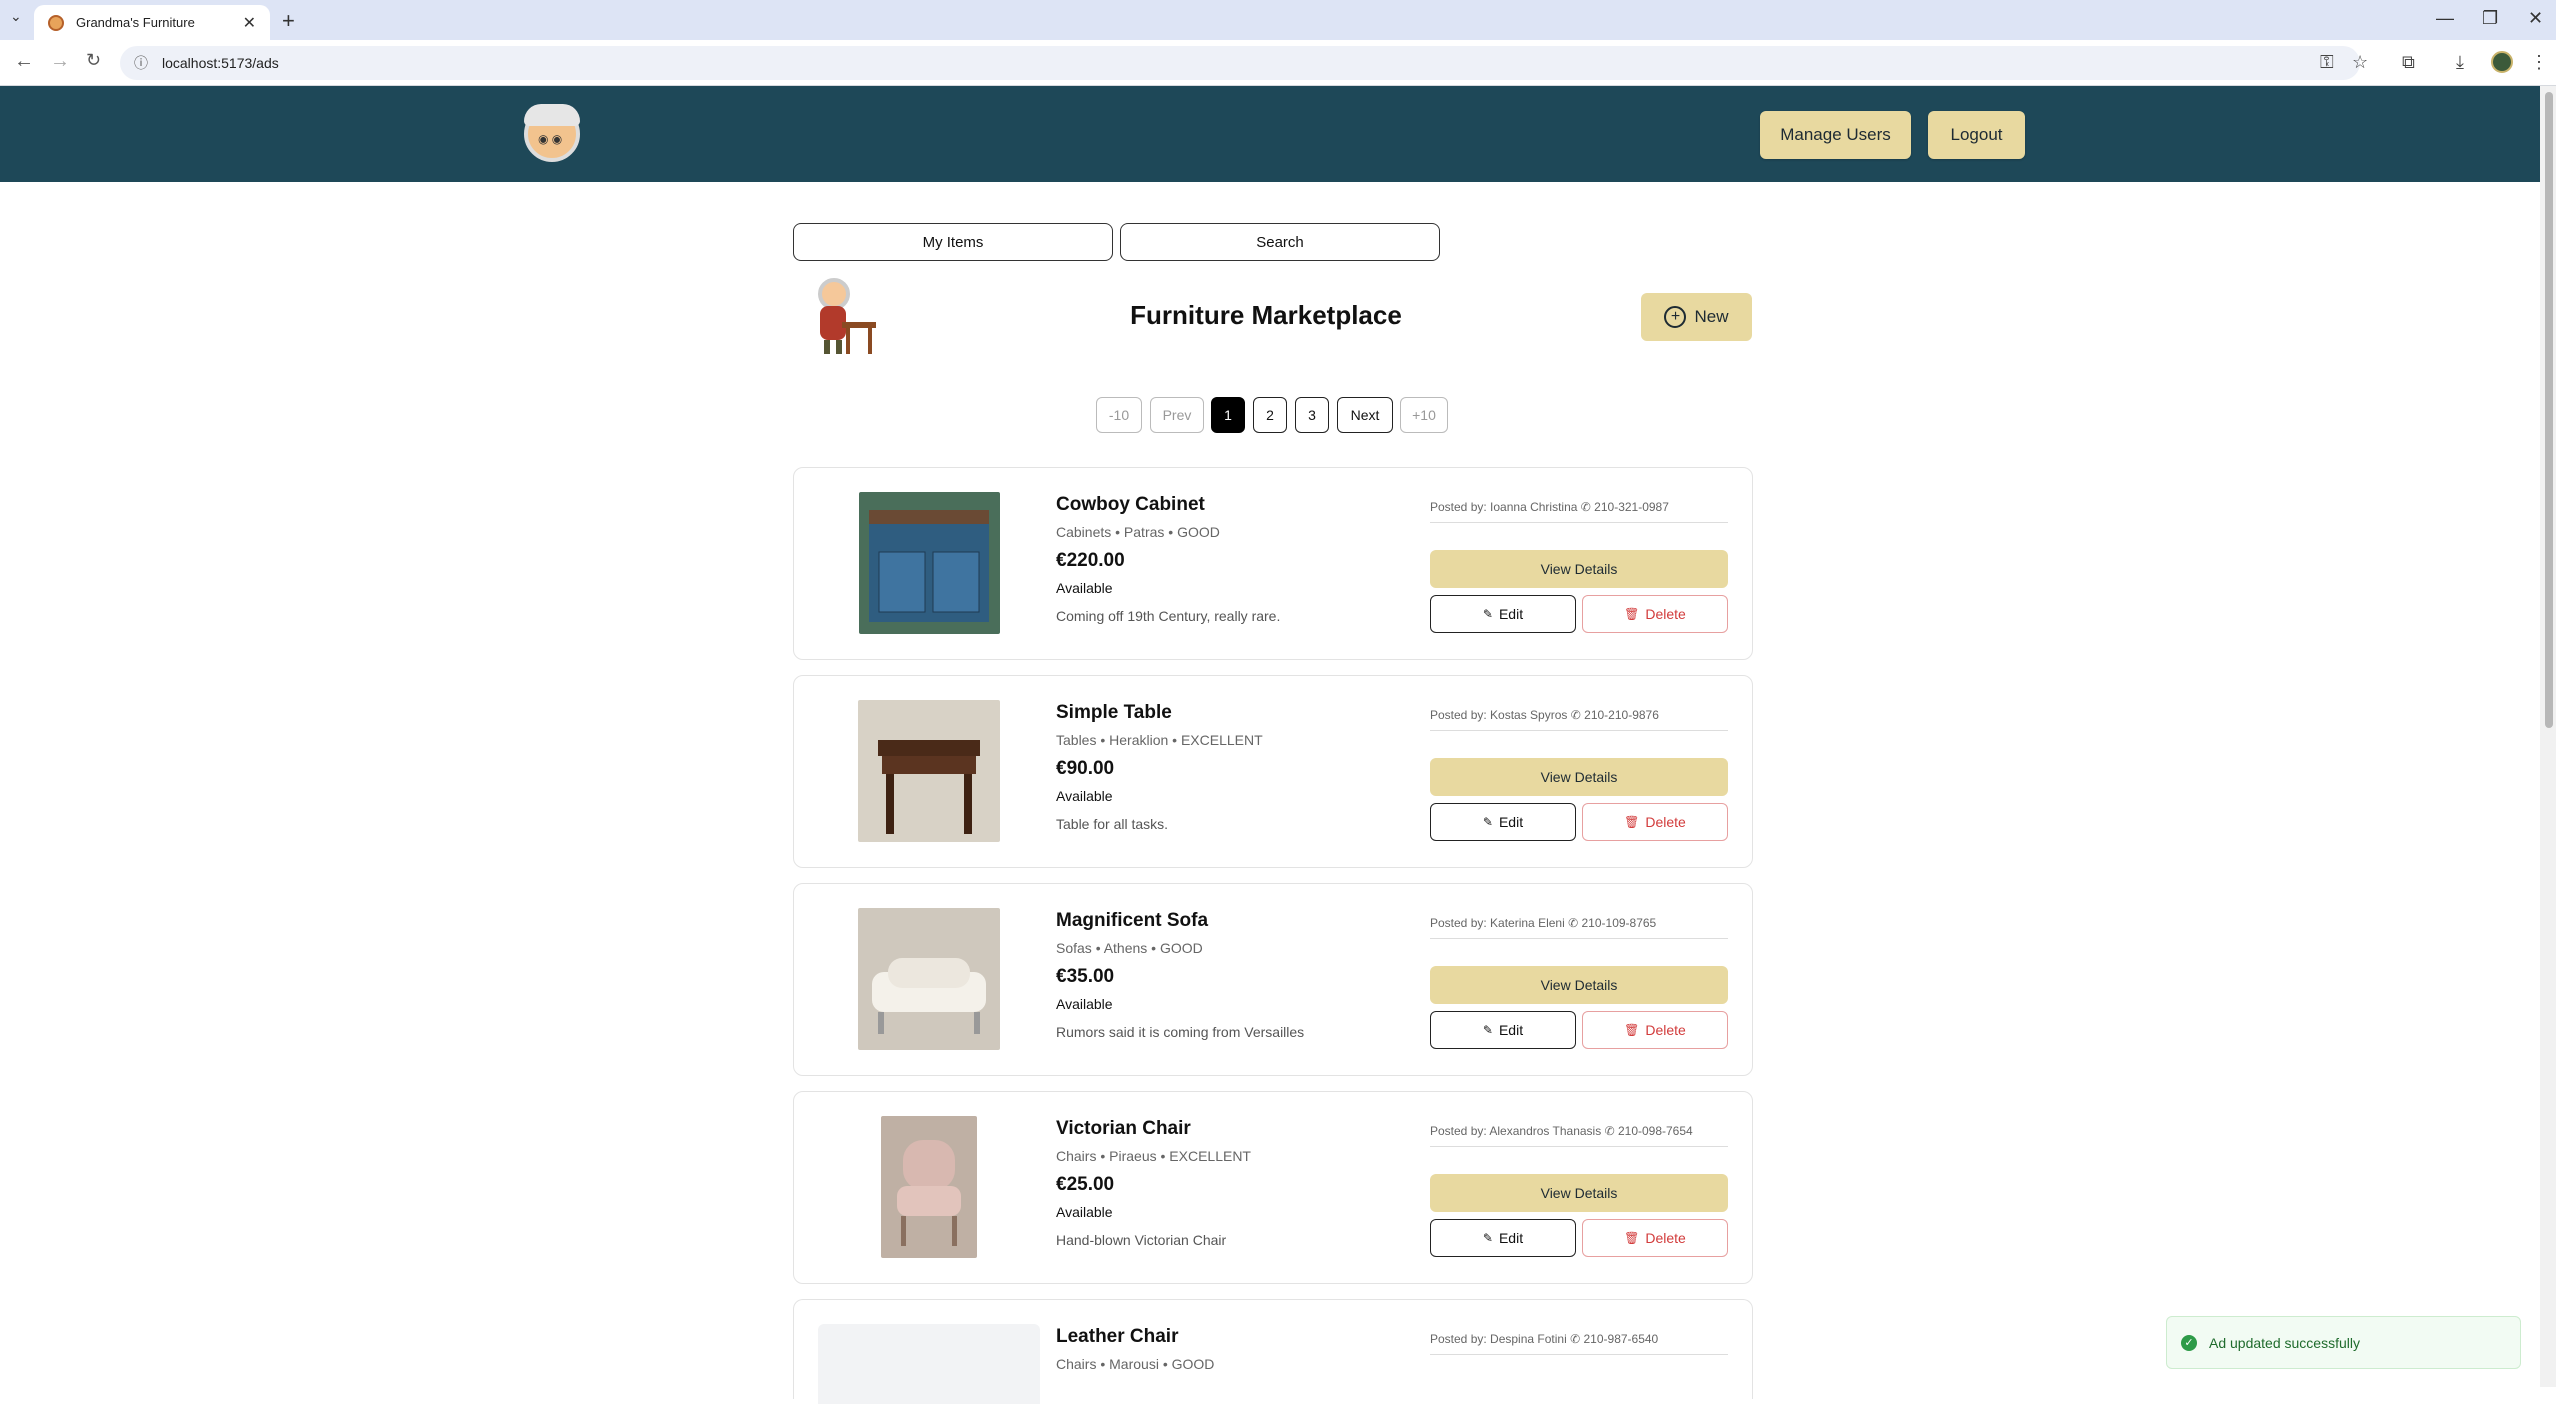  Describe the element at coordinates (2445, 18) in the screenshot. I see `minimize-icon: —` at that location.